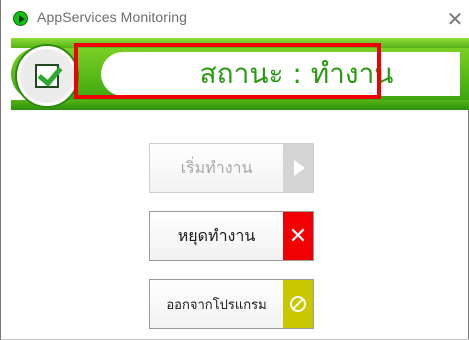  I want to click on start-button-label: เริ่มทำงาน, so click(216, 168).